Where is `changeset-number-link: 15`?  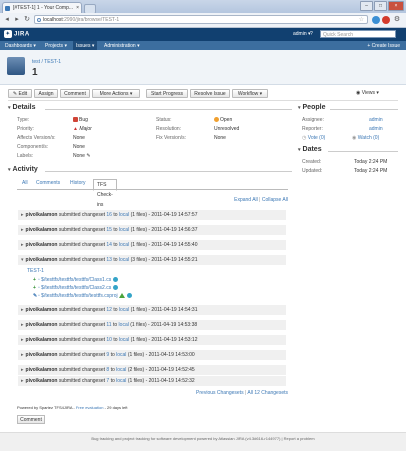 changeset-number-link: 15 is located at coordinates (109, 230).